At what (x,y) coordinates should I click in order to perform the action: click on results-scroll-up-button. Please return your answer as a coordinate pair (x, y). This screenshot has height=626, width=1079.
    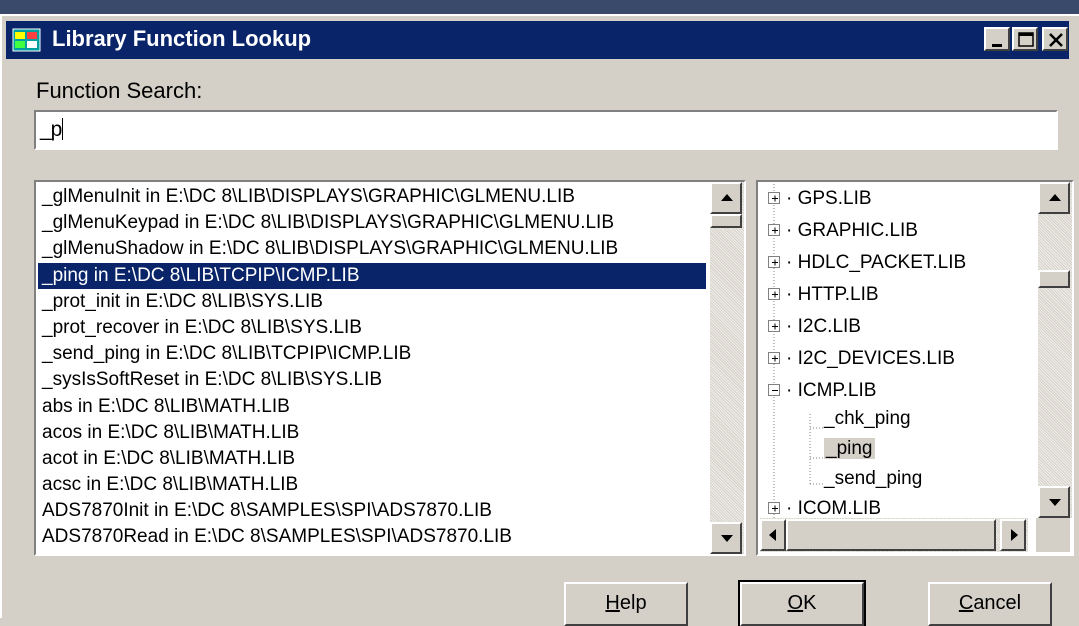
    Looking at the image, I should click on (726, 198).